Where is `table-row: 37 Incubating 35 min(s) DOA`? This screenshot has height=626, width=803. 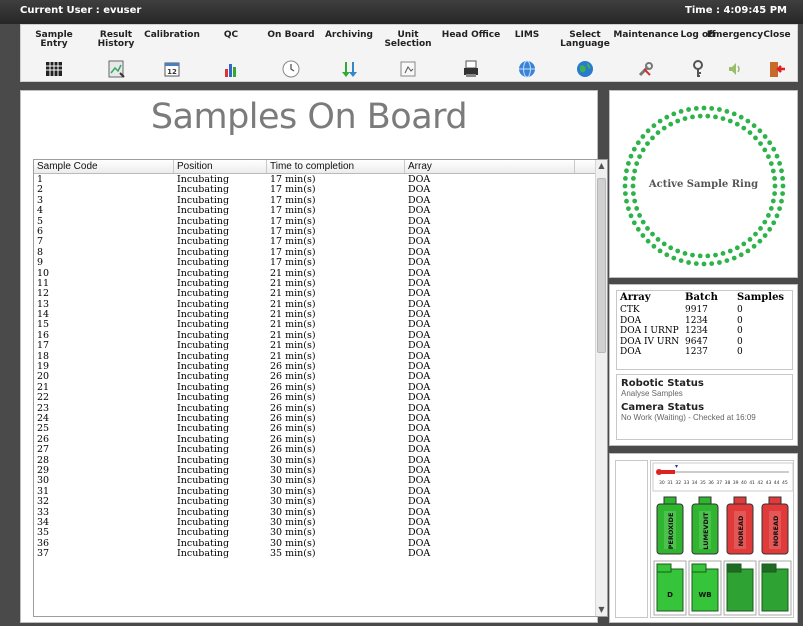 table-row: 37 Incubating 35 min(s) DOA is located at coordinates (306, 554).